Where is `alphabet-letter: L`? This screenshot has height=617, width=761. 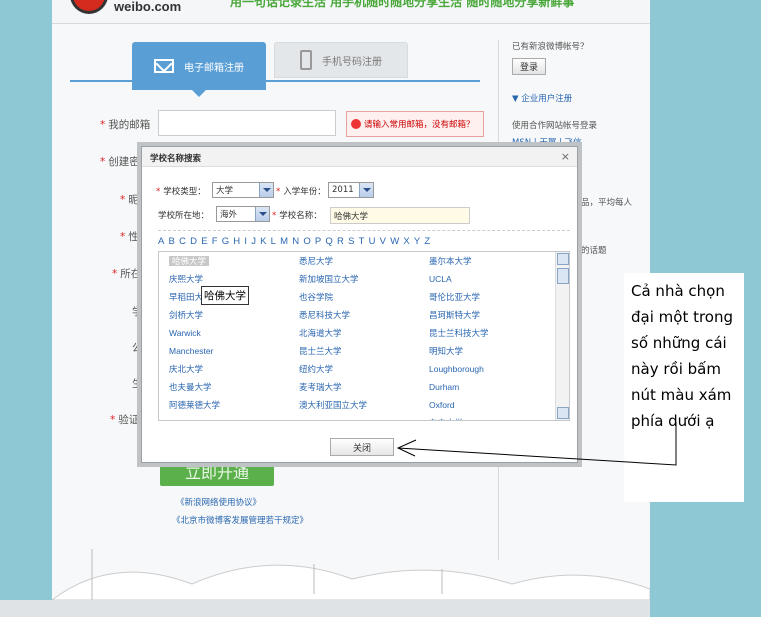 alphabet-letter: L is located at coordinates (273, 241).